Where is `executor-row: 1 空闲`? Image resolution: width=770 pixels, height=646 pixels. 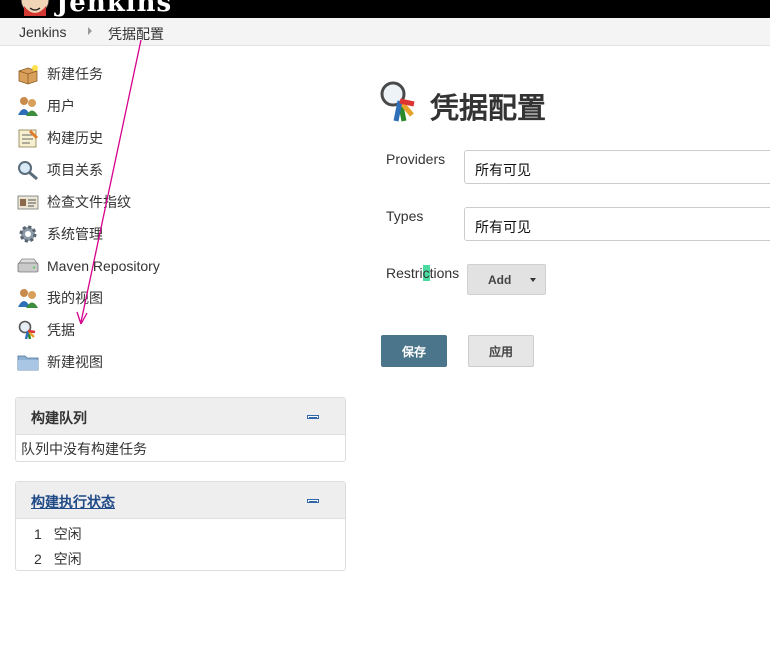 executor-row: 1 空闲 is located at coordinates (58, 534).